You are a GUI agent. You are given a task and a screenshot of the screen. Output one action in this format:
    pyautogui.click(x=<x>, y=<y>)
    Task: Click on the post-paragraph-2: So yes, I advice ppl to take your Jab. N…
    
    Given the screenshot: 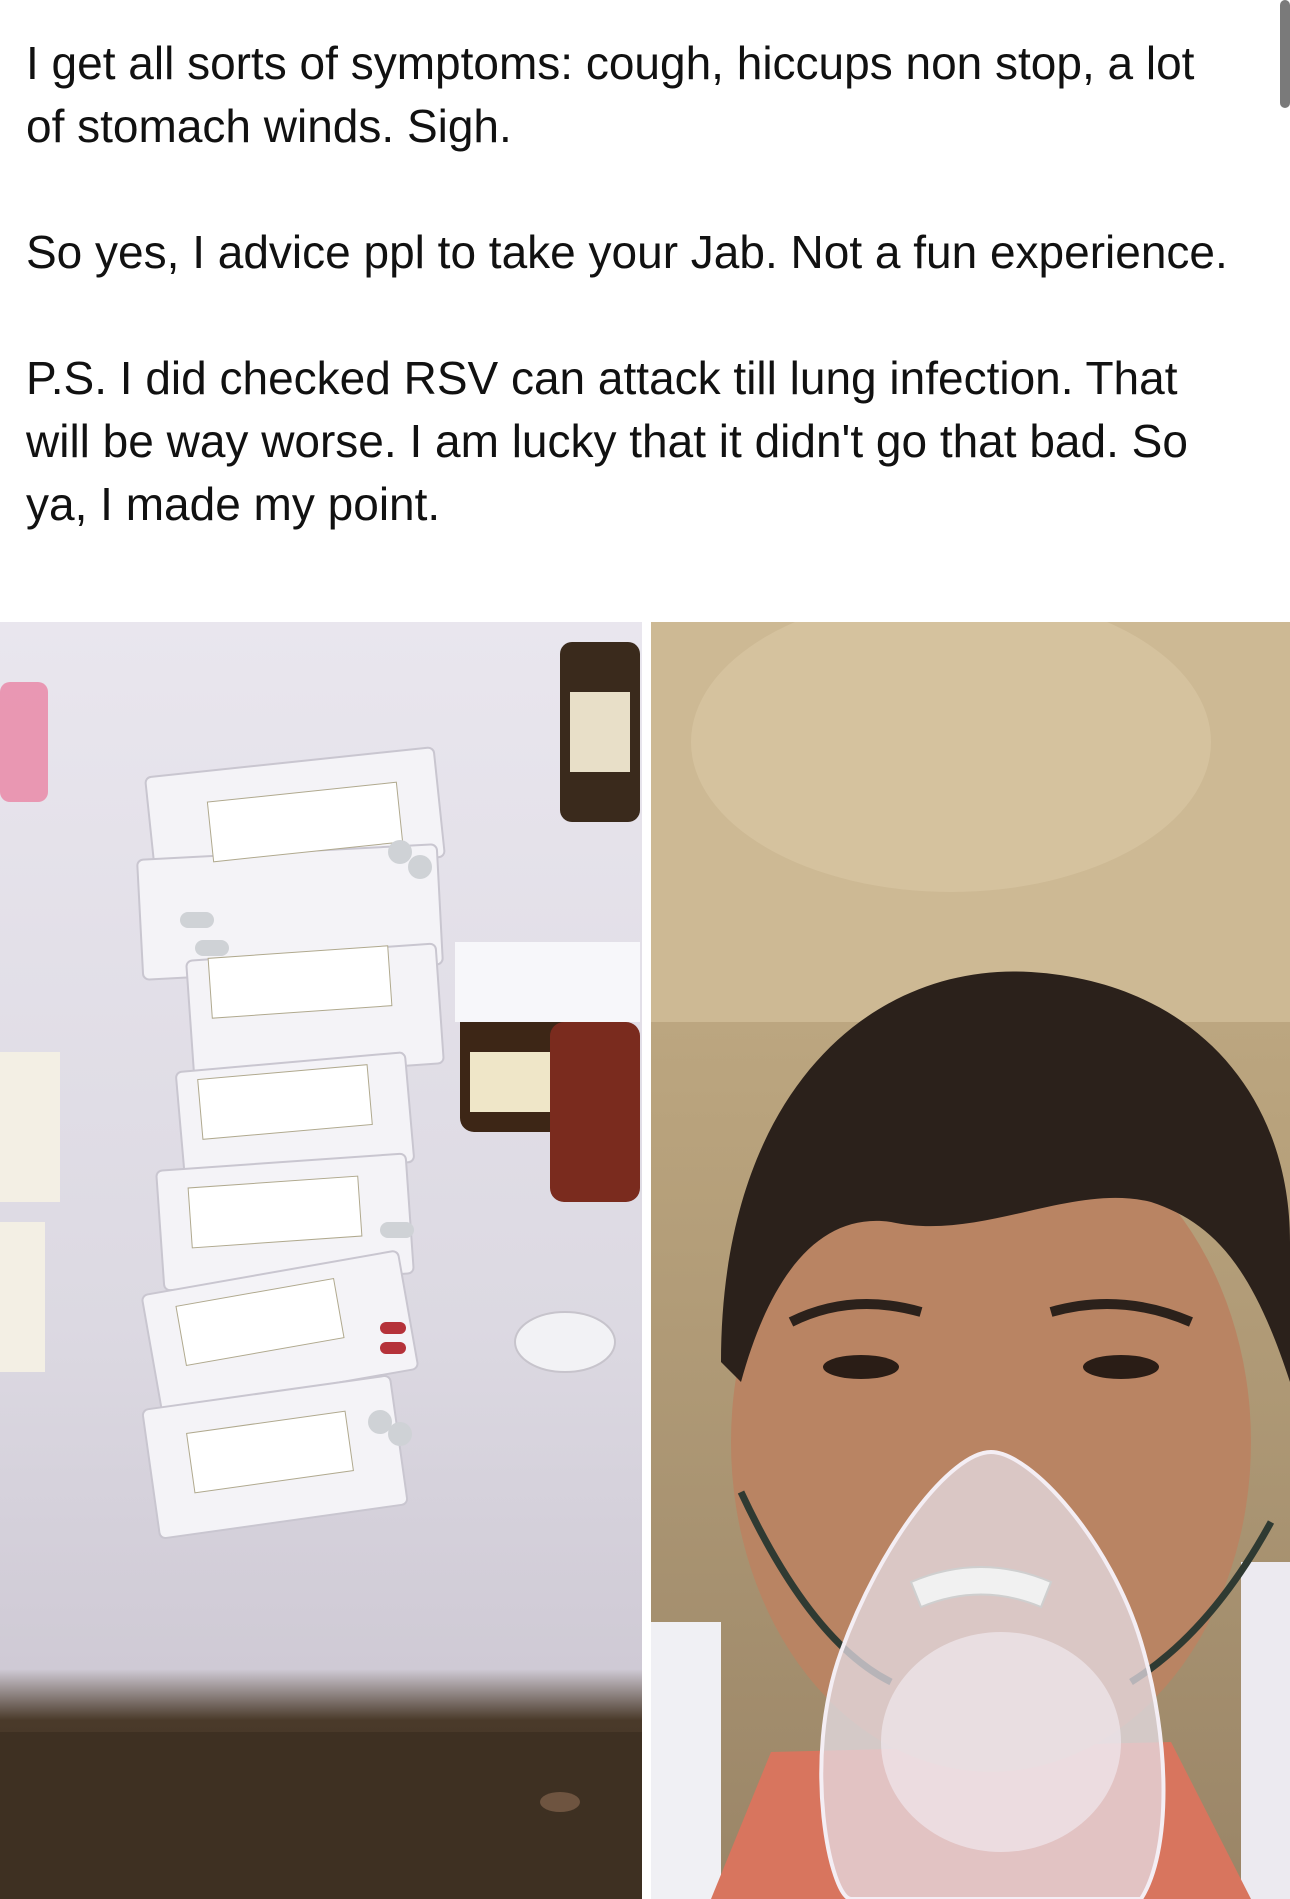 What is the action you would take?
    pyautogui.click(x=627, y=252)
    